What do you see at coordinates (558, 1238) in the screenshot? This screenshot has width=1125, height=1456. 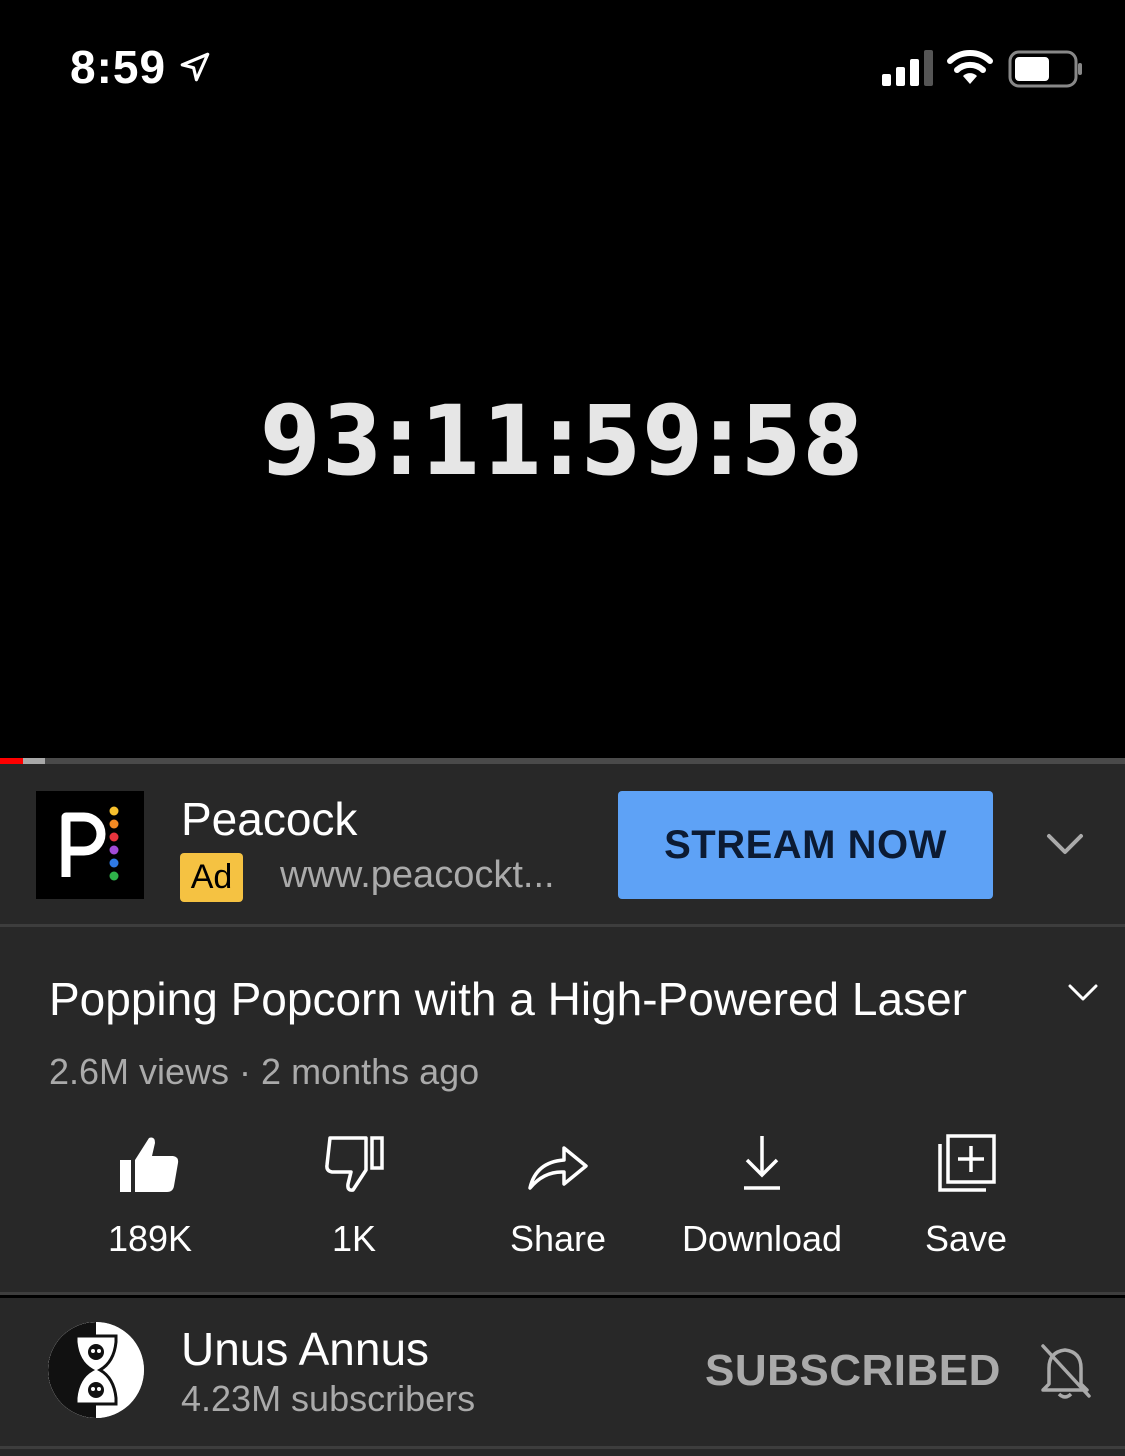 I see `share-label: Share` at bounding box center [558, 1238].